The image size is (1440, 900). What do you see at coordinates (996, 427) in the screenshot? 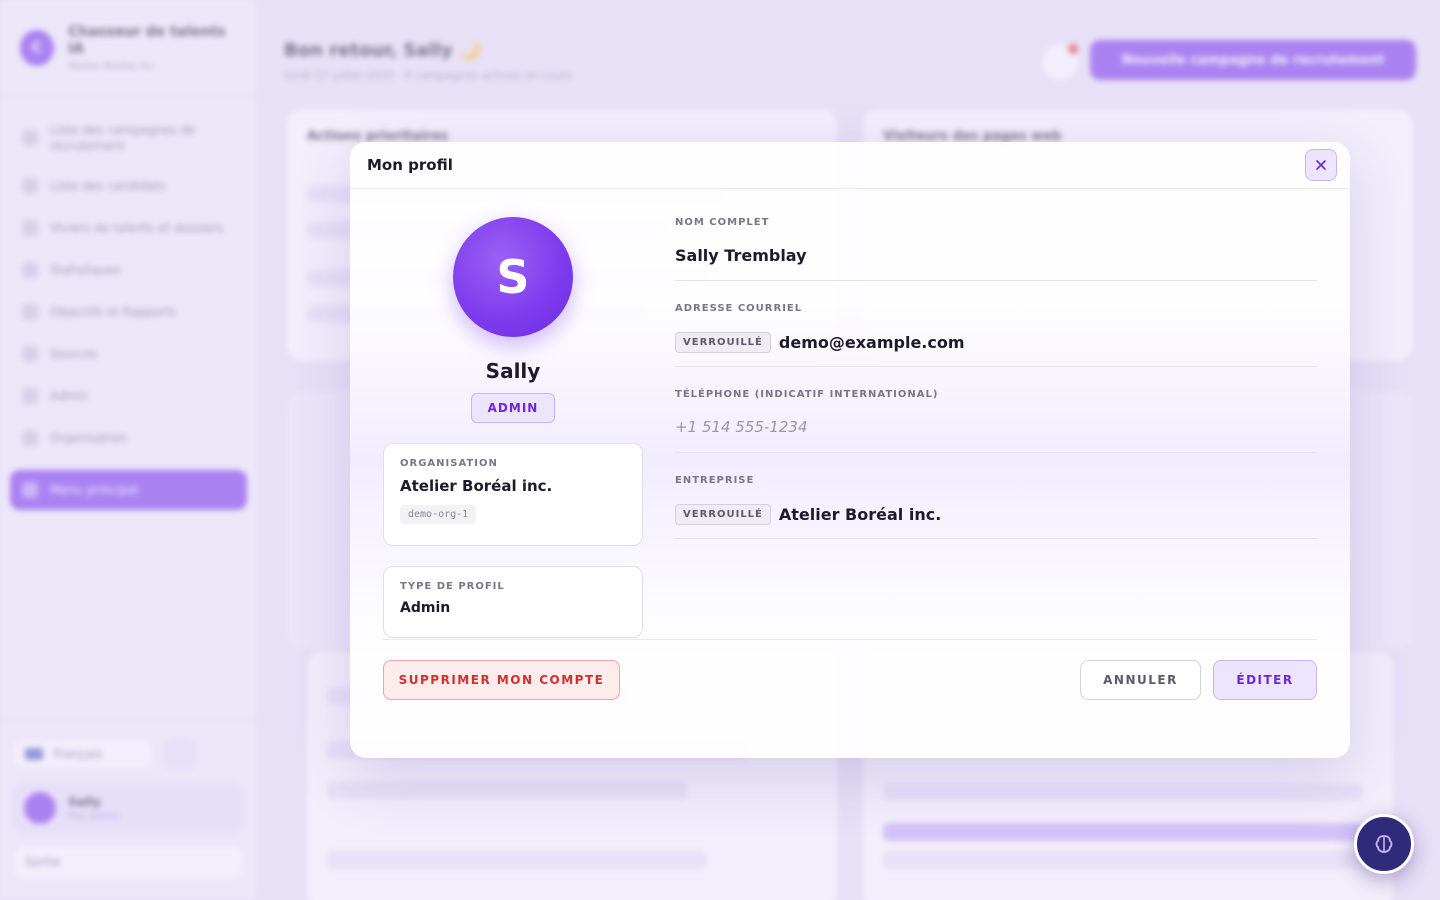
I see `field-row: +1 514 555-1234` at bounding box center [996, 427].